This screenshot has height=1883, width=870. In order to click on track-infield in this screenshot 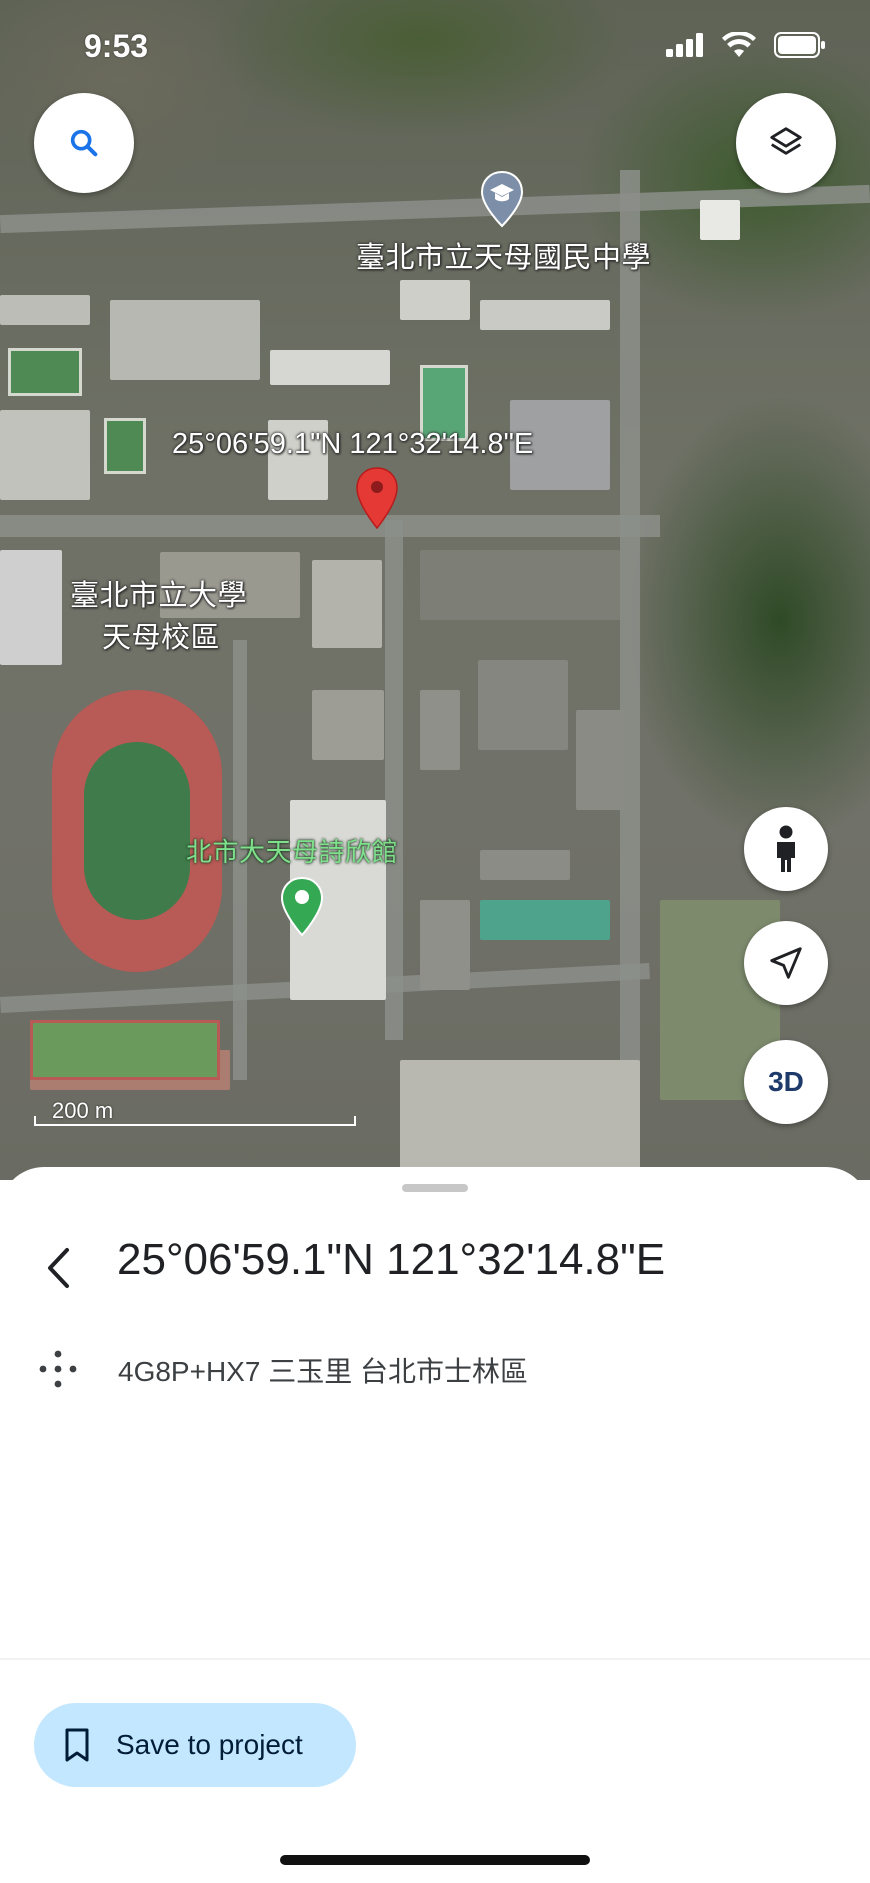, I will do `click(137, 831)`.